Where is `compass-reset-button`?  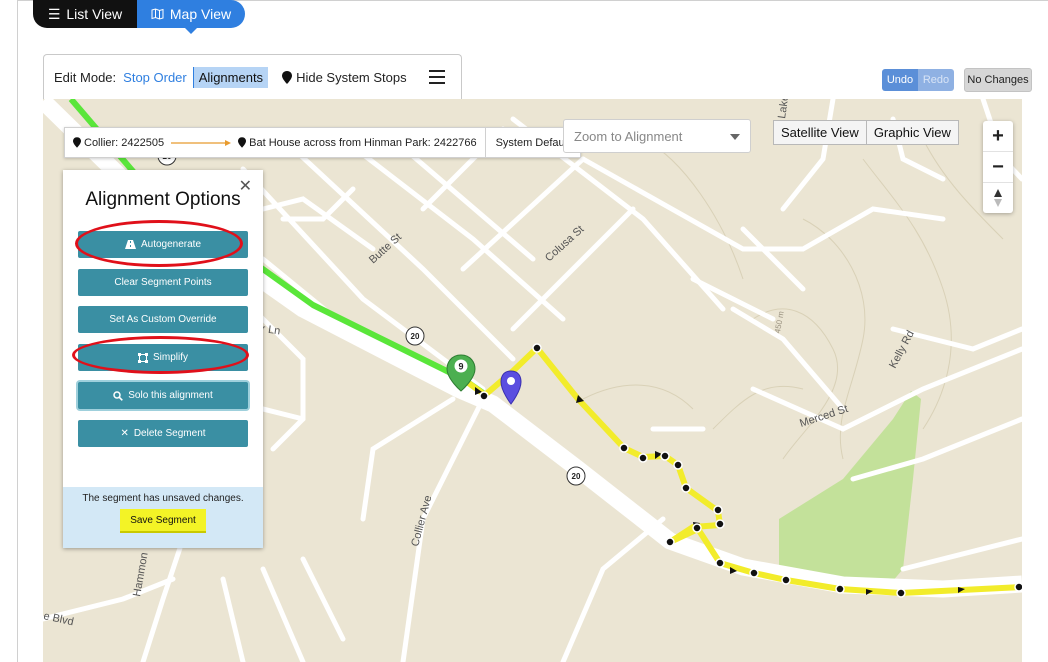
compass-reset-button is located at coordinates (998, 198).